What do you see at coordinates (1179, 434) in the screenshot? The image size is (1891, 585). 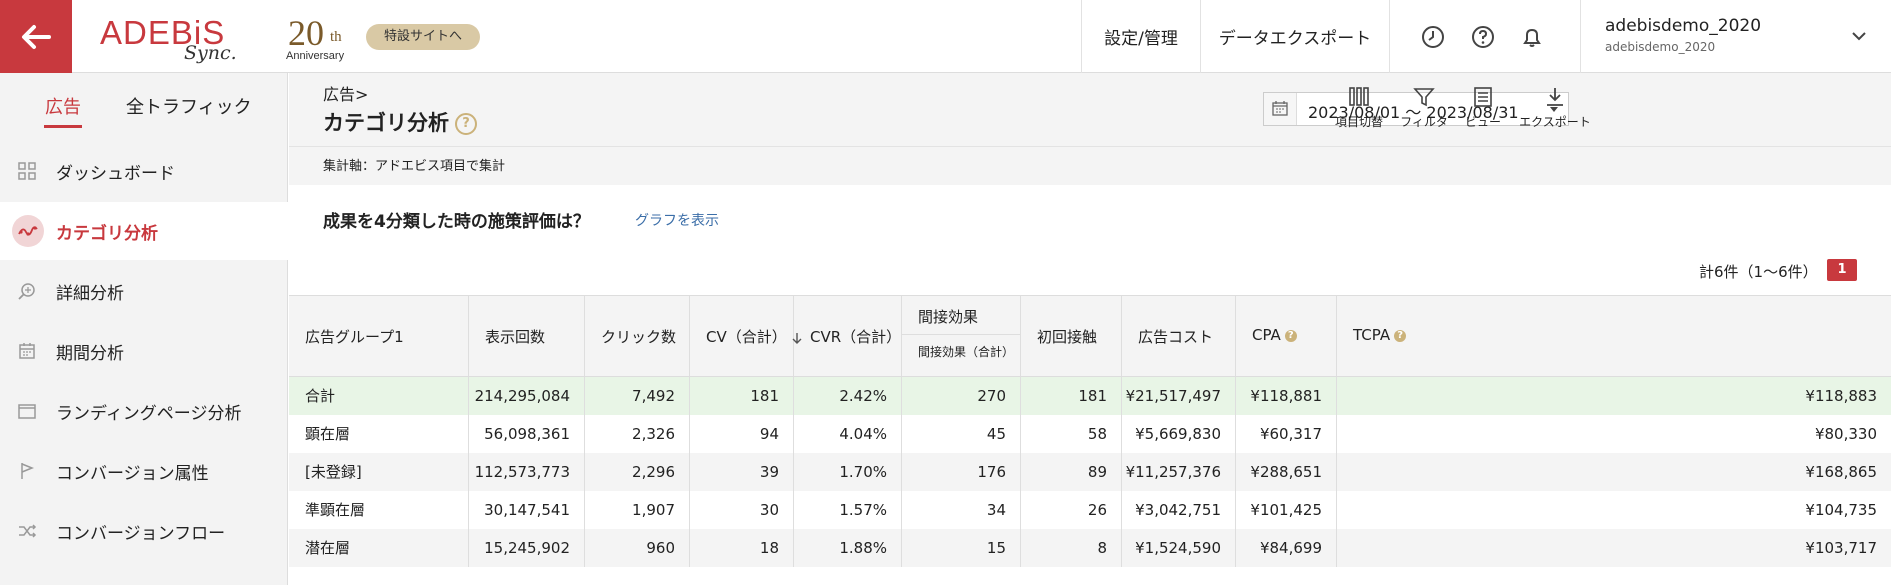 I see `cell-ad-cost: ¥5,669,830` at bounding box center [1179, 434].